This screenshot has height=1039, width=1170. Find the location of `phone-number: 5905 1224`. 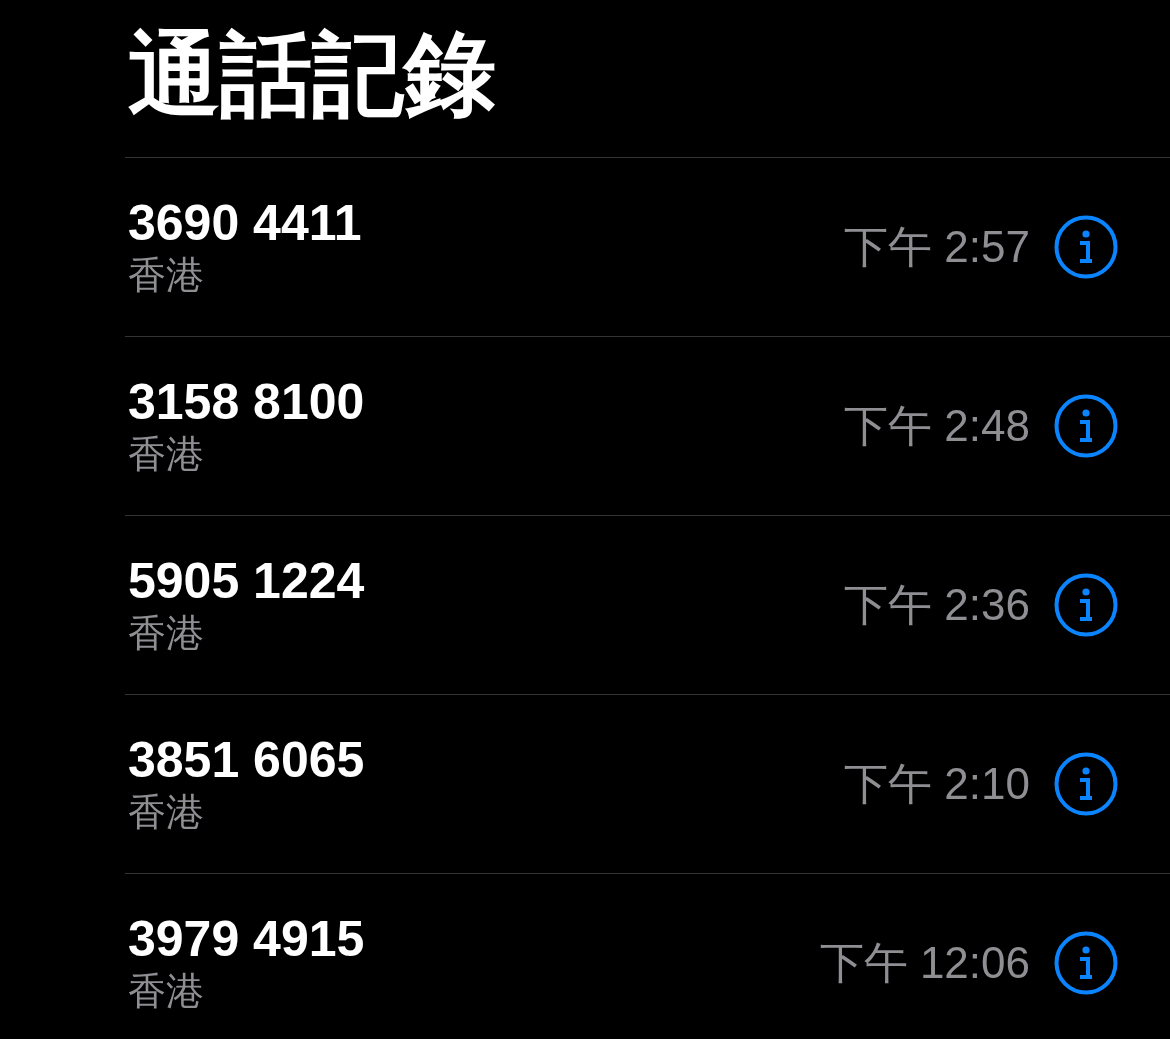

phone-number: 5905 1224 is located at coordinates (247, 582).